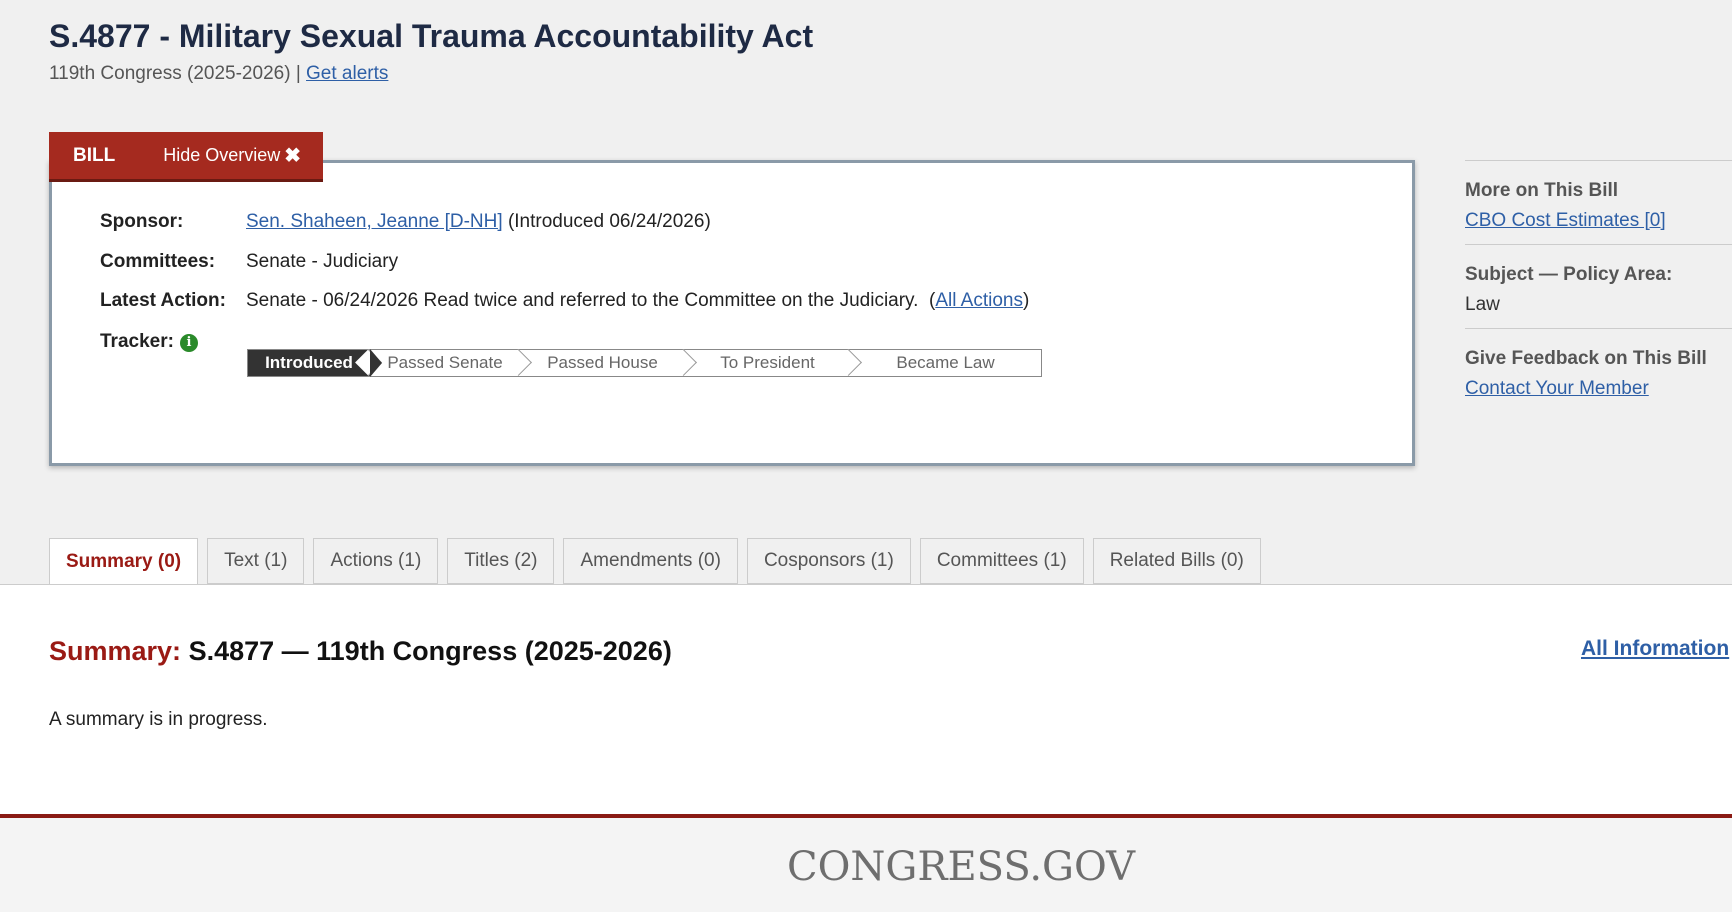 The width and height of the screenshot is (1732, 912). Describe the element at coordinates (376, 561) in the screenshot. I see `tab-actions: Actions (1)` at that location.